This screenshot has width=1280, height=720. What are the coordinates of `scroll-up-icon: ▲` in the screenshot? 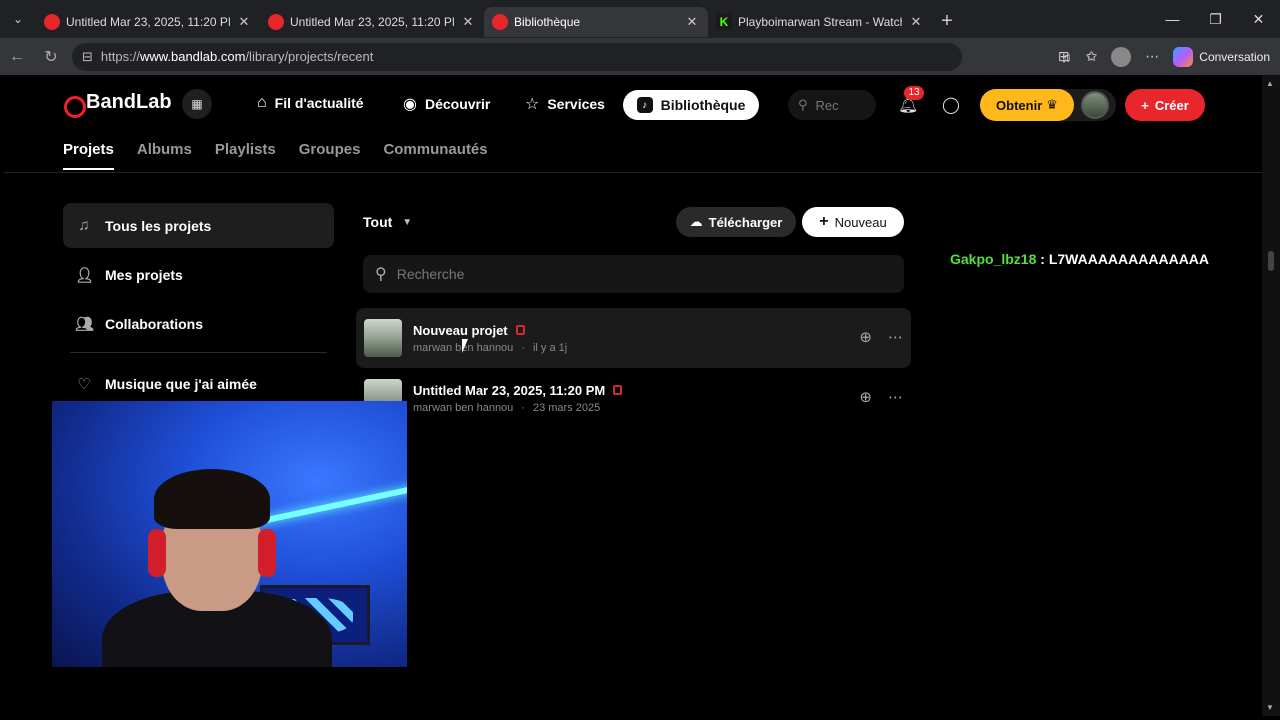 It's located at (1270, 83).